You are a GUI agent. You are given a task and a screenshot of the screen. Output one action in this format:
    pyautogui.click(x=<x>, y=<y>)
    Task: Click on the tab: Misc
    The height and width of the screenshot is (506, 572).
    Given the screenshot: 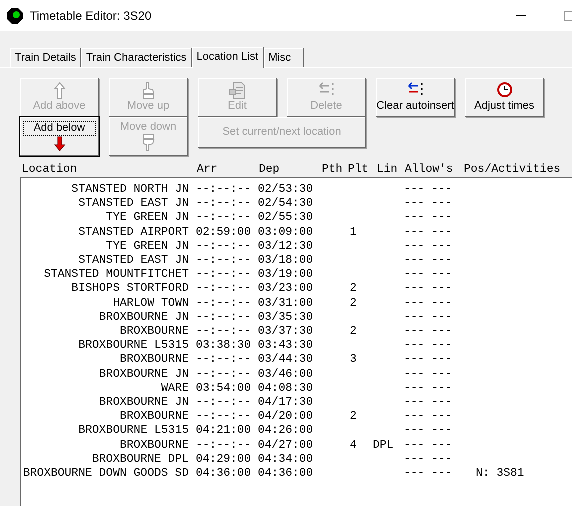 What is the action you would take?
    pyautogui.click(x=284, y=57)
    